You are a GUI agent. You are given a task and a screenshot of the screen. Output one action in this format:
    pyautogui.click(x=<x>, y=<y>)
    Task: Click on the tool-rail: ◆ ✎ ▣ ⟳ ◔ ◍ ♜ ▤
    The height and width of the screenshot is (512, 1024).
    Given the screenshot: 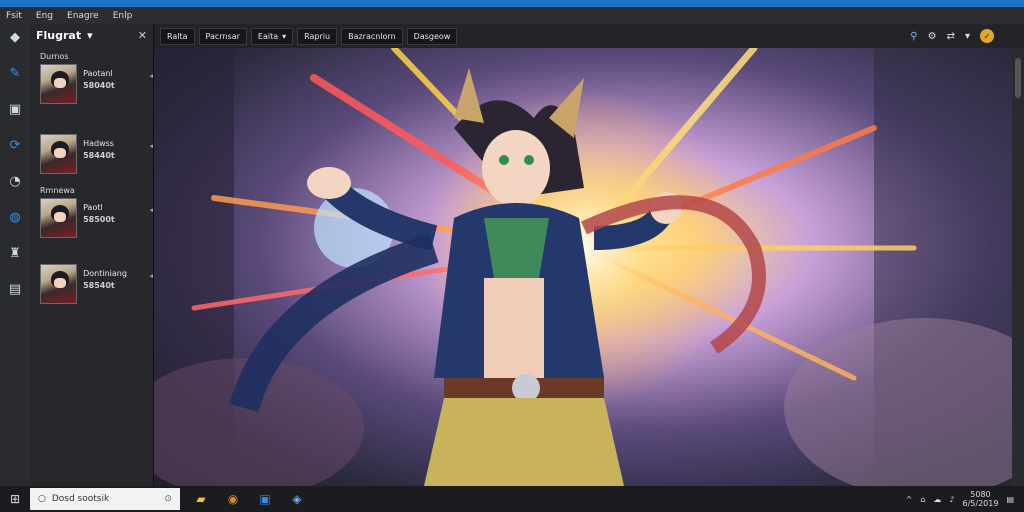 What is the action you would take?
    pyautogui.click(x=15, y=255)
    